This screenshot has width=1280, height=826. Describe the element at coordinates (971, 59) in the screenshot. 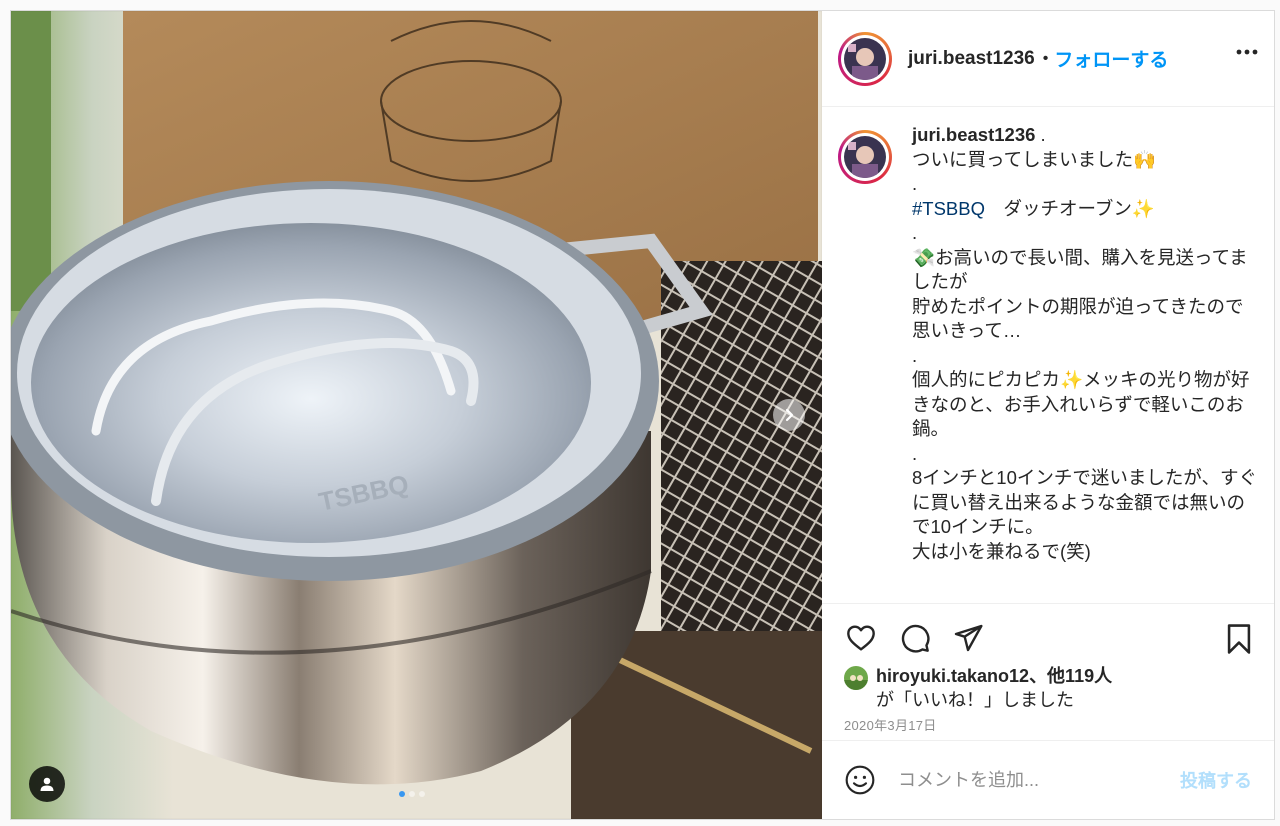

I see `header-username: juri.beast1236` at that location.